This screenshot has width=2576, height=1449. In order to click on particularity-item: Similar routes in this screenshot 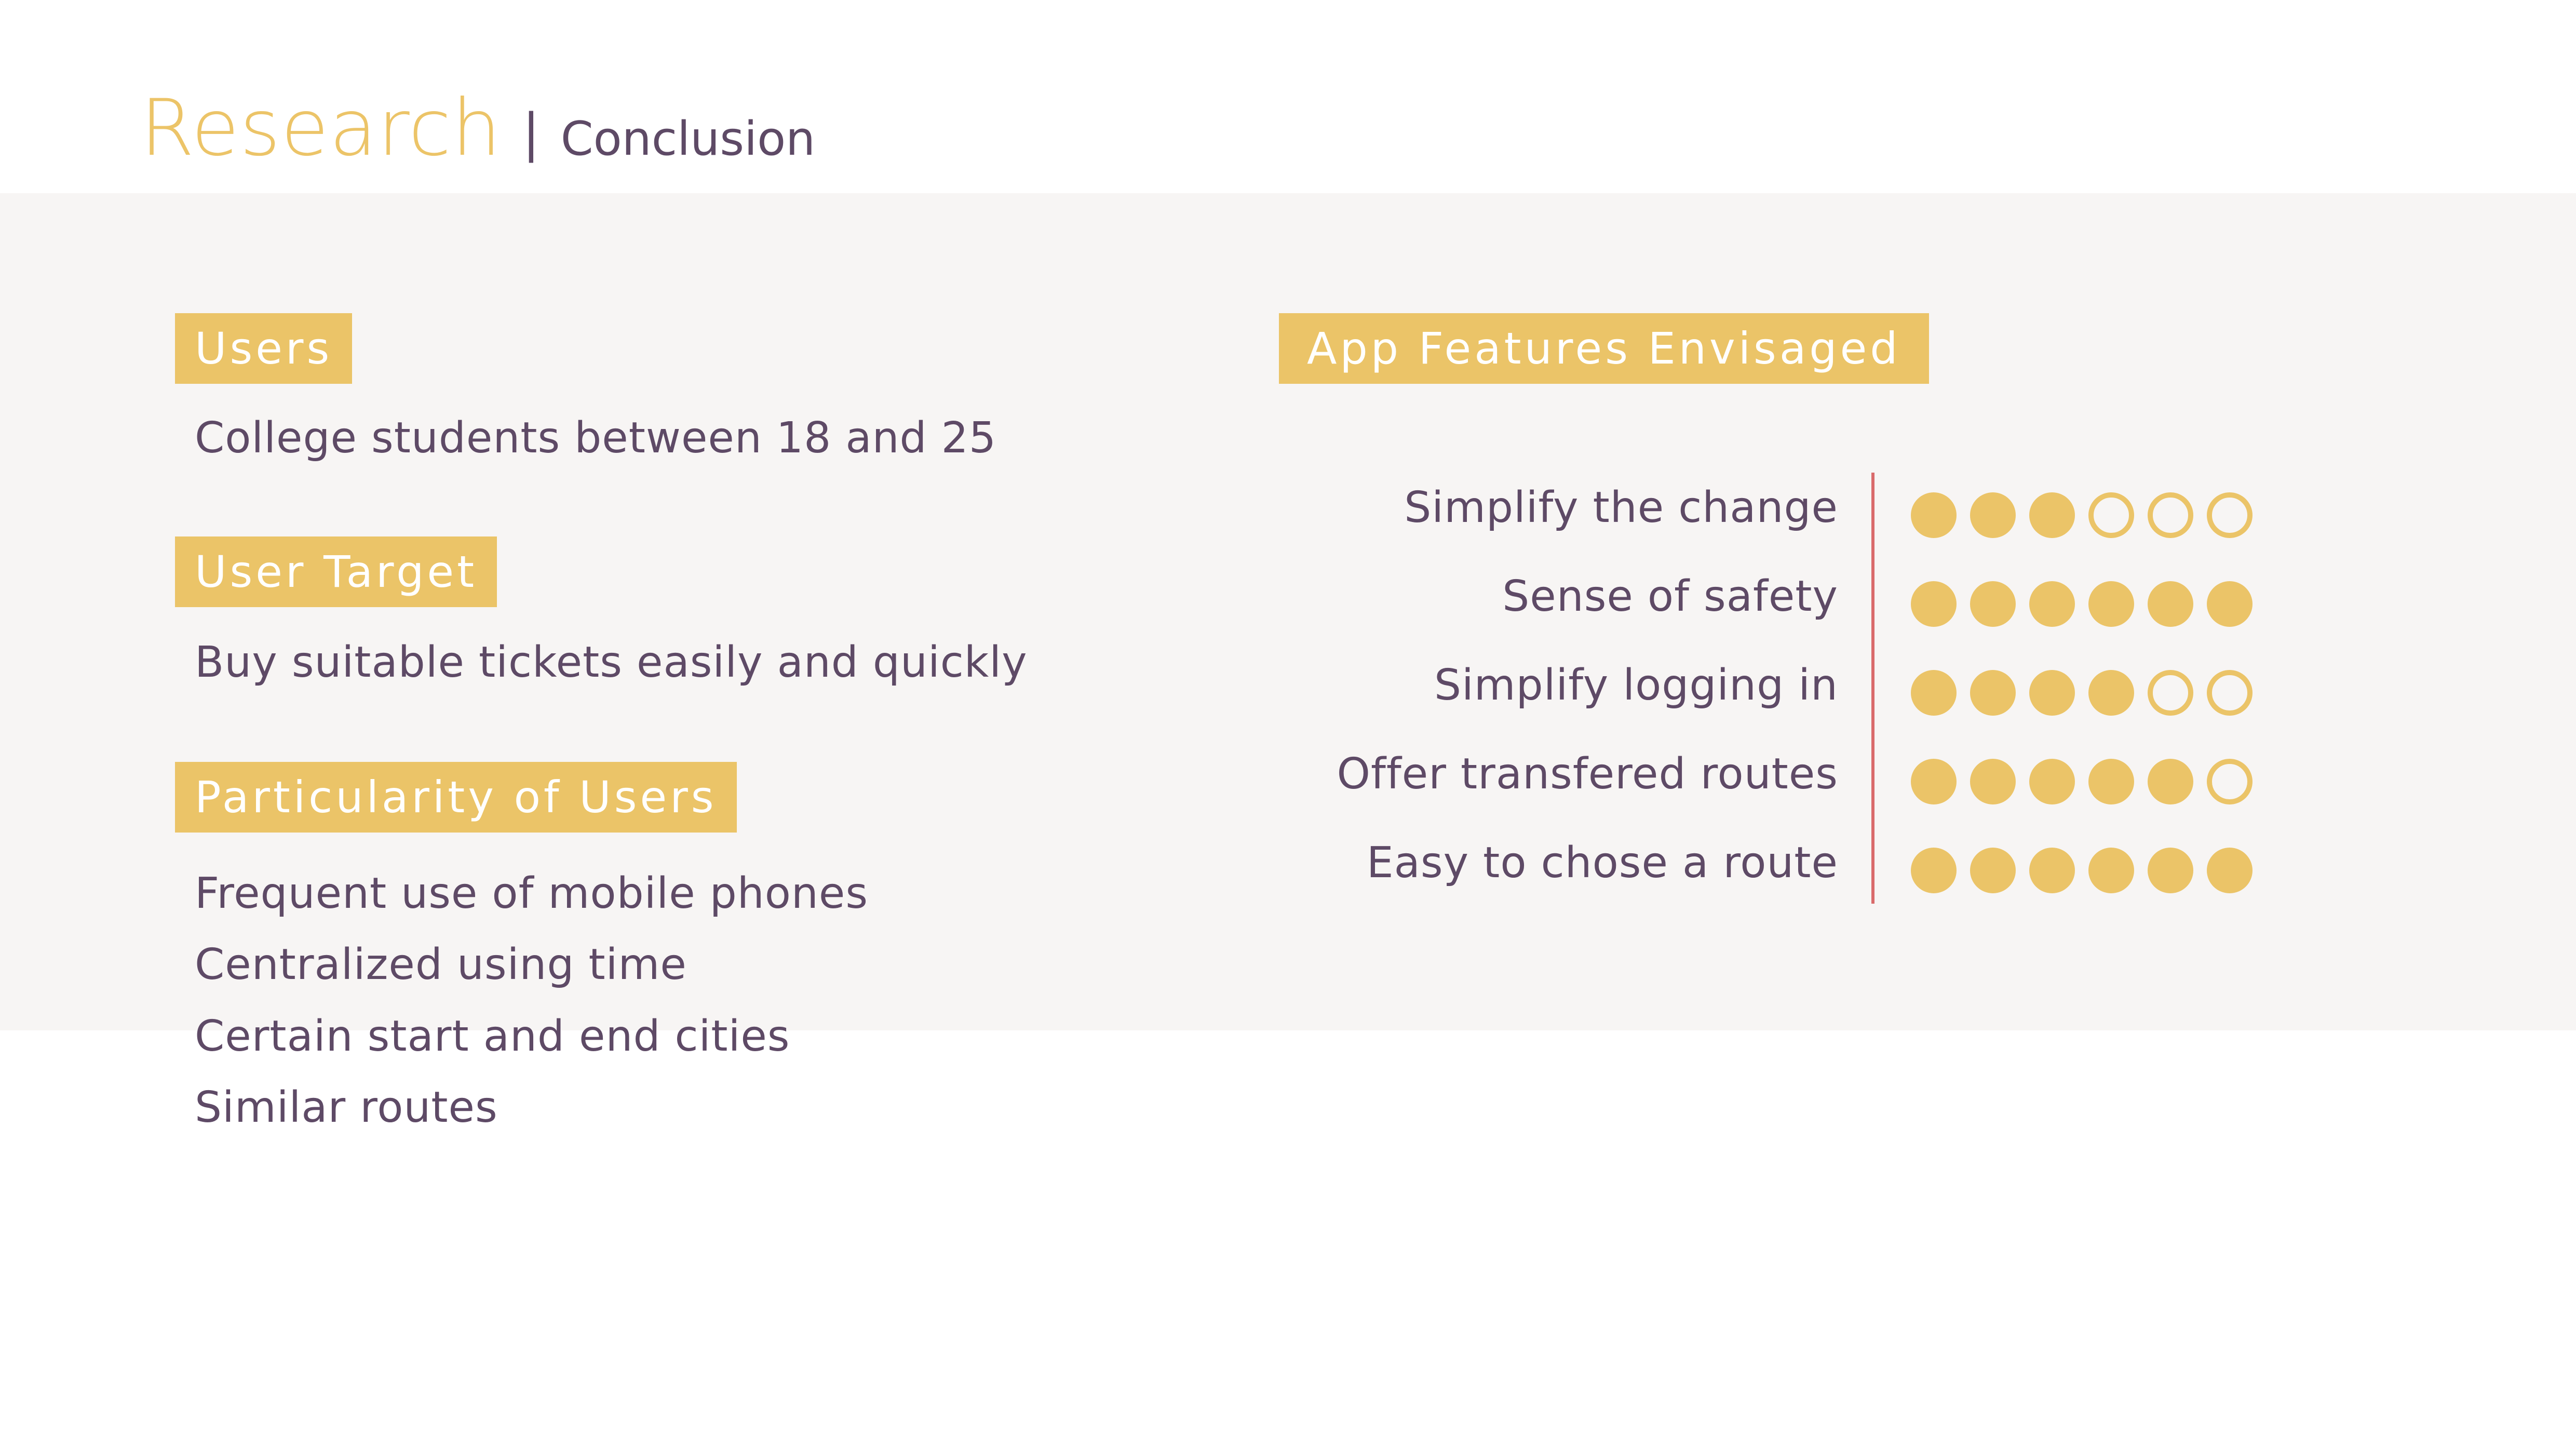, I will do `click(346, 1107)`.